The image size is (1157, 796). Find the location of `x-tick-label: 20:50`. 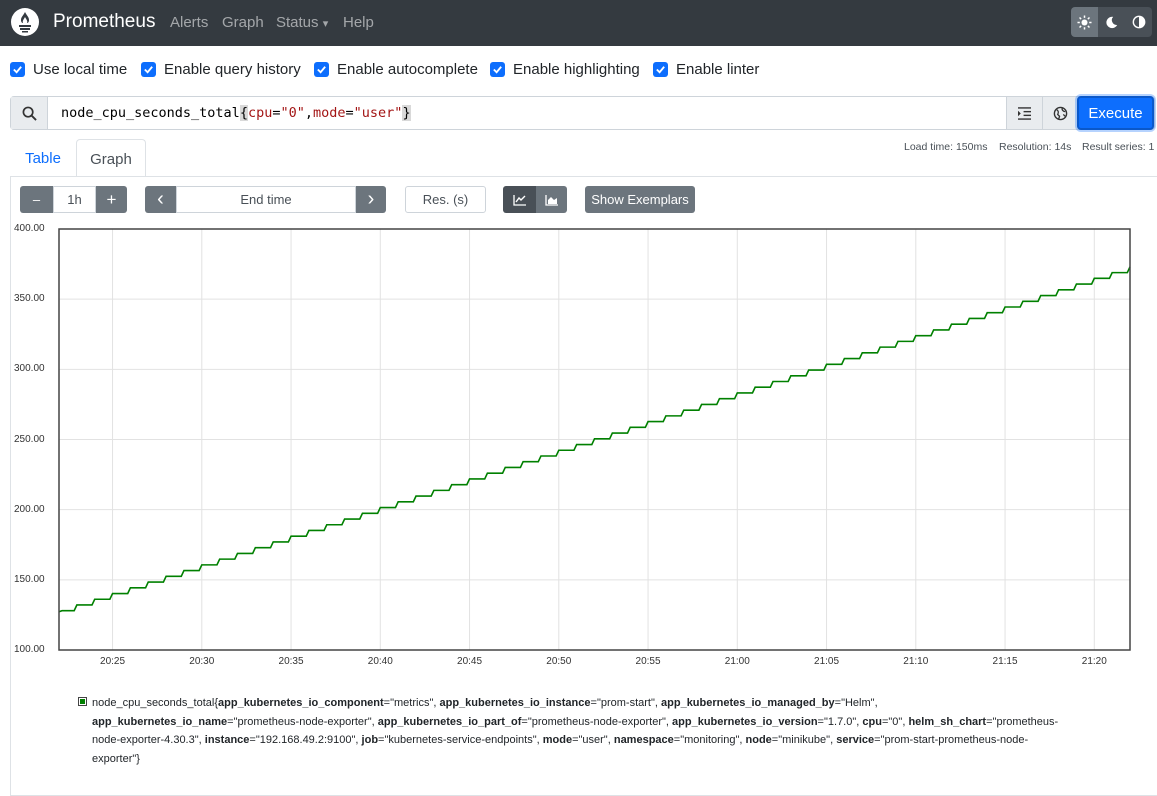

x-tick-label: 20:50 is located at coordinates (559, 661).